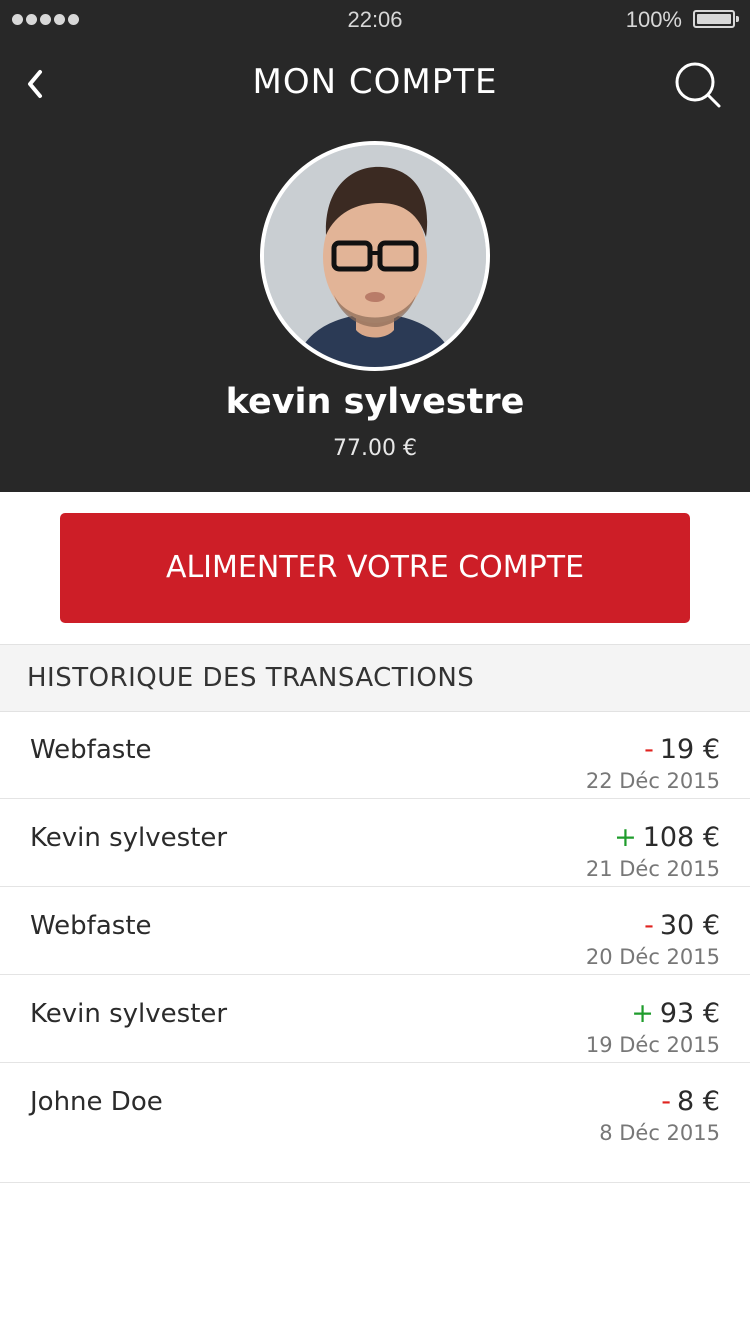 Image resolution: width=750 pixels, height=1334 pixels. I want to click on user-name: kevin sylvestre, so click(375, 402).